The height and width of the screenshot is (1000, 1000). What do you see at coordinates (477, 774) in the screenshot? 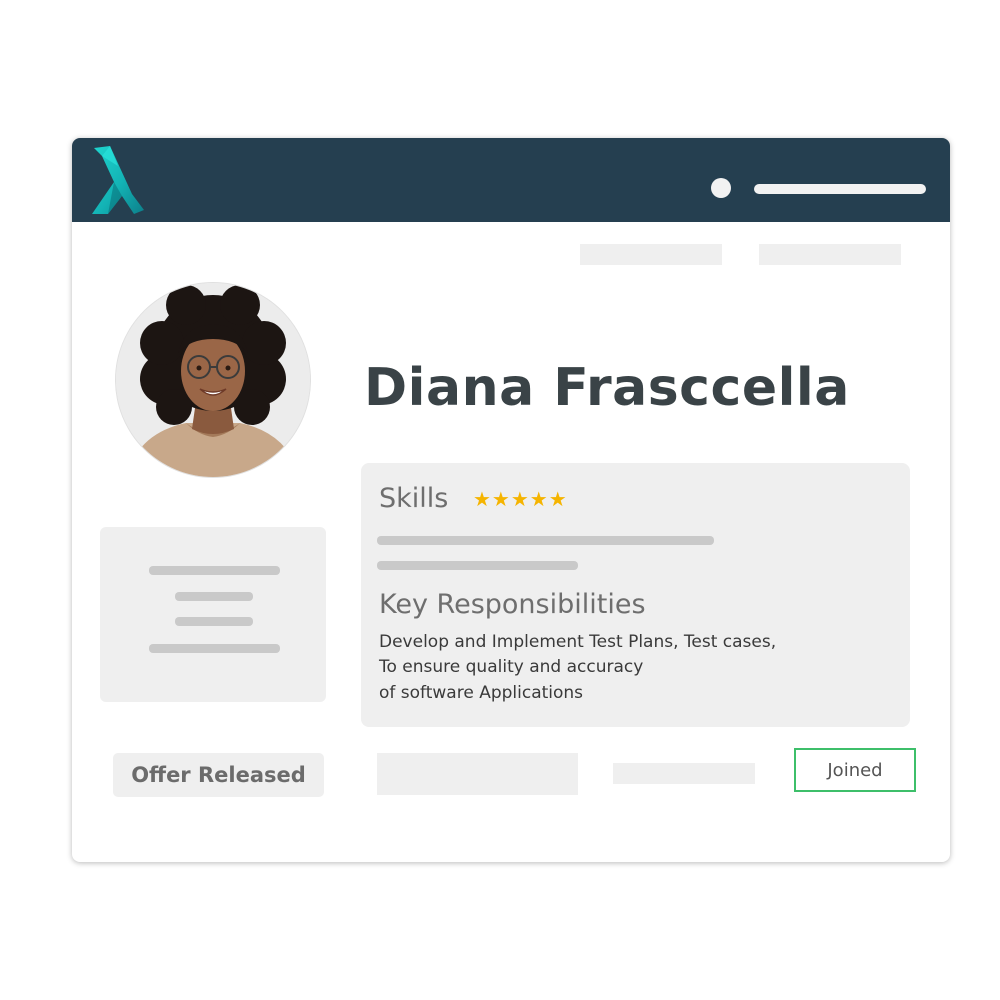
I see `status-placeholder-button` at bounding box center [477, 774].